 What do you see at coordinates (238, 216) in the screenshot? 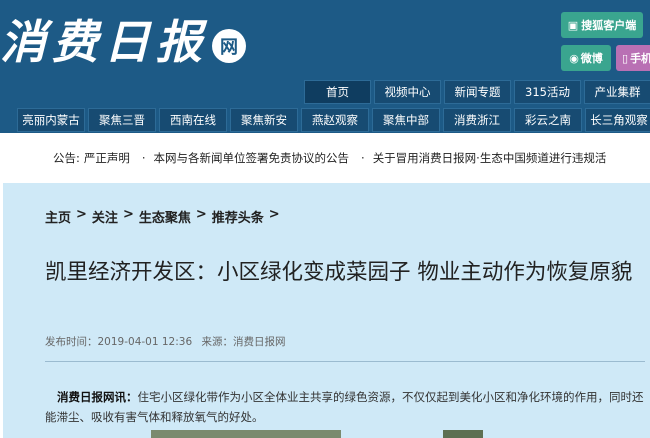
I see `breadcrumb-headlines: 推荐头条` at bounding box center [238, 216].